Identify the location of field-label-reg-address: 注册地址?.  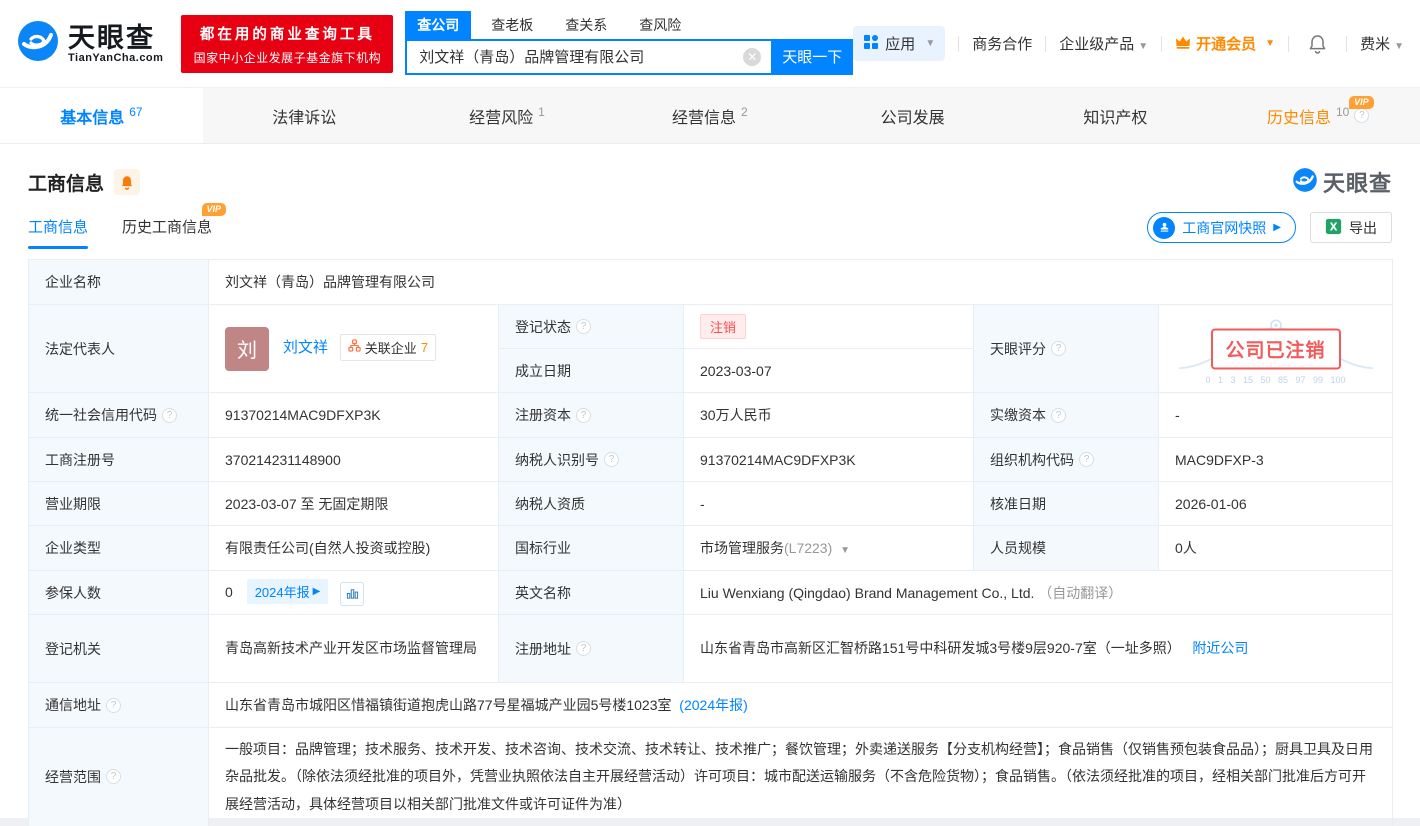
(591, 648).